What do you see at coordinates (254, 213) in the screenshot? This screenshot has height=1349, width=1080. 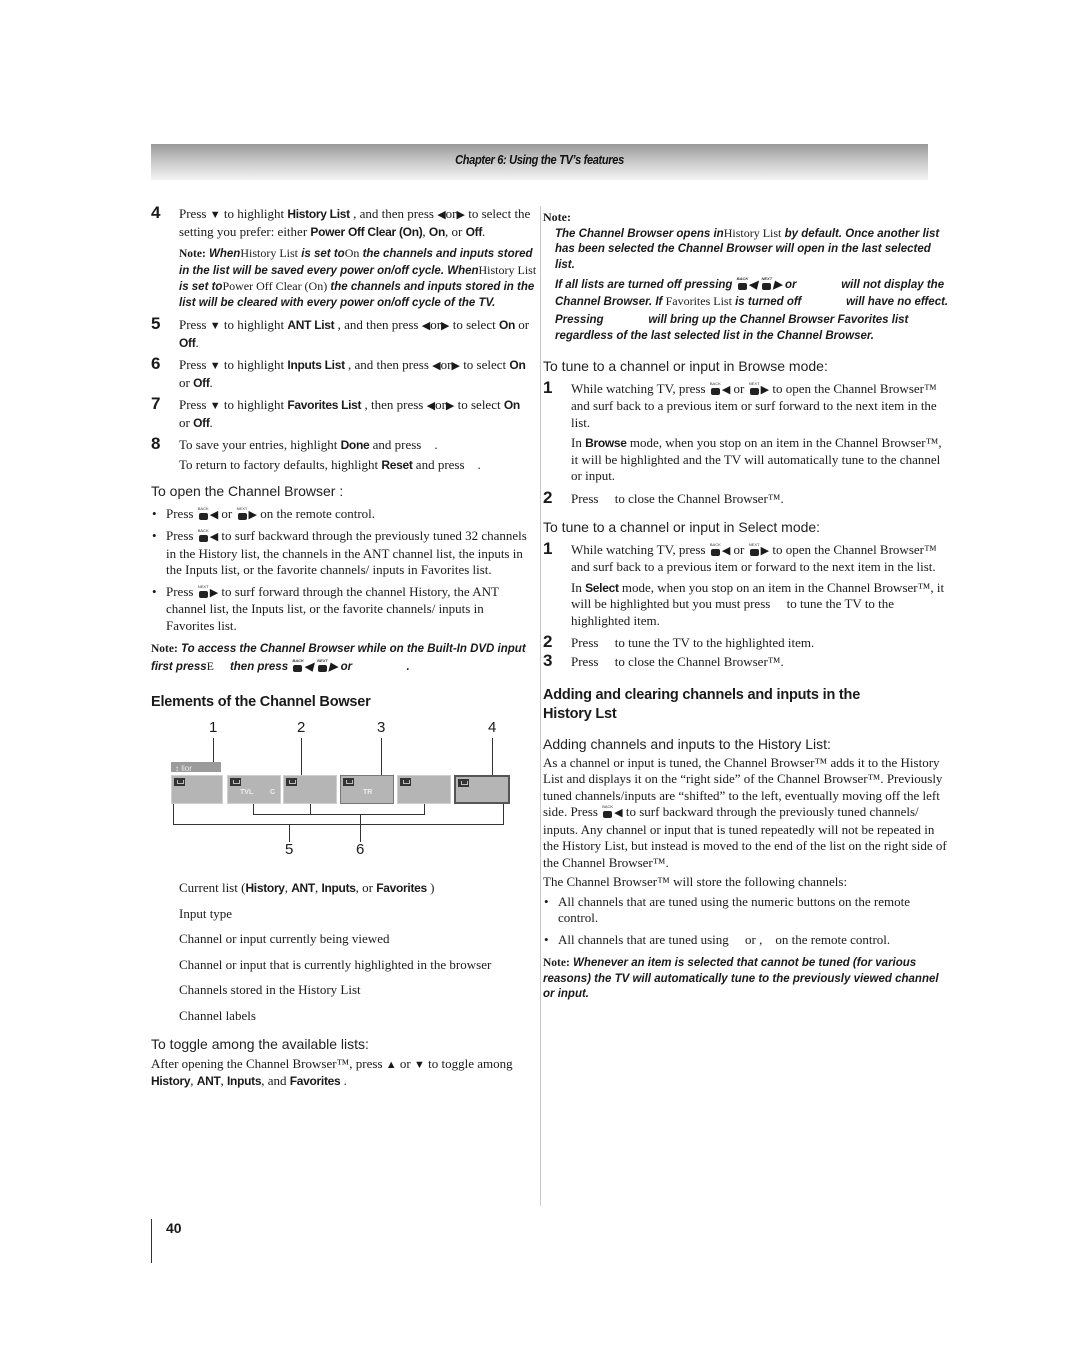 I see `text: to highlight` at bounding box center [254, 213].